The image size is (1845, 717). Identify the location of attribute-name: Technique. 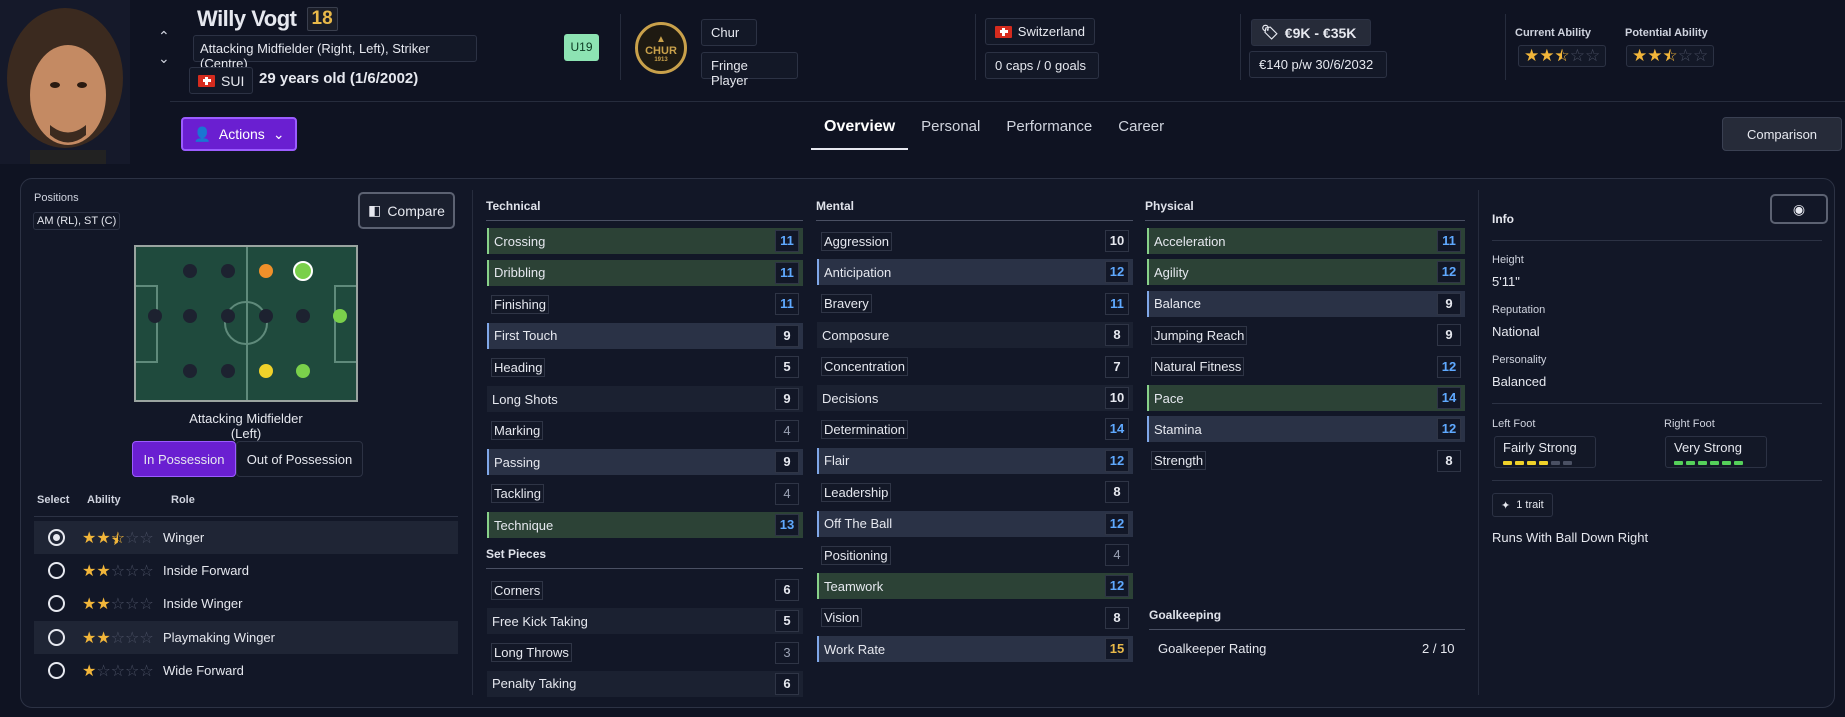
(524, 525).